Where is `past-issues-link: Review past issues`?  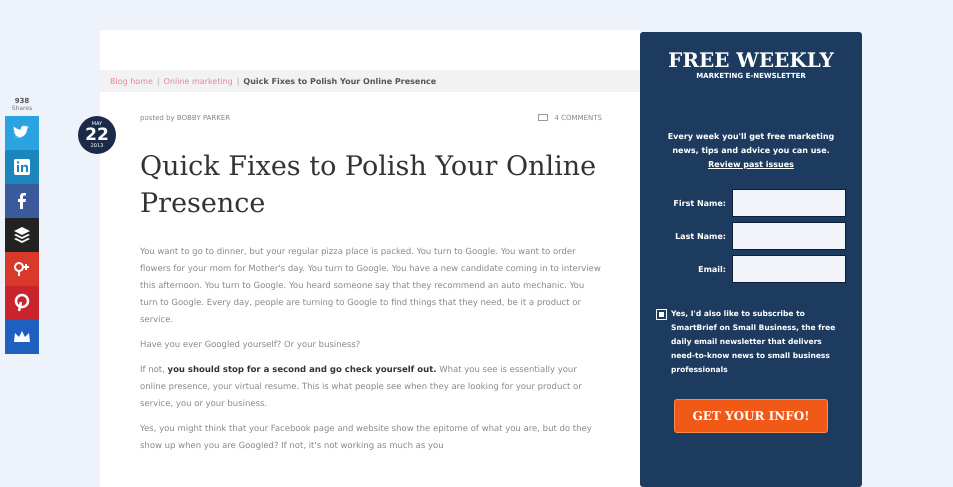
past-issues-link: Review past issues is located at coordinates (751, 164).